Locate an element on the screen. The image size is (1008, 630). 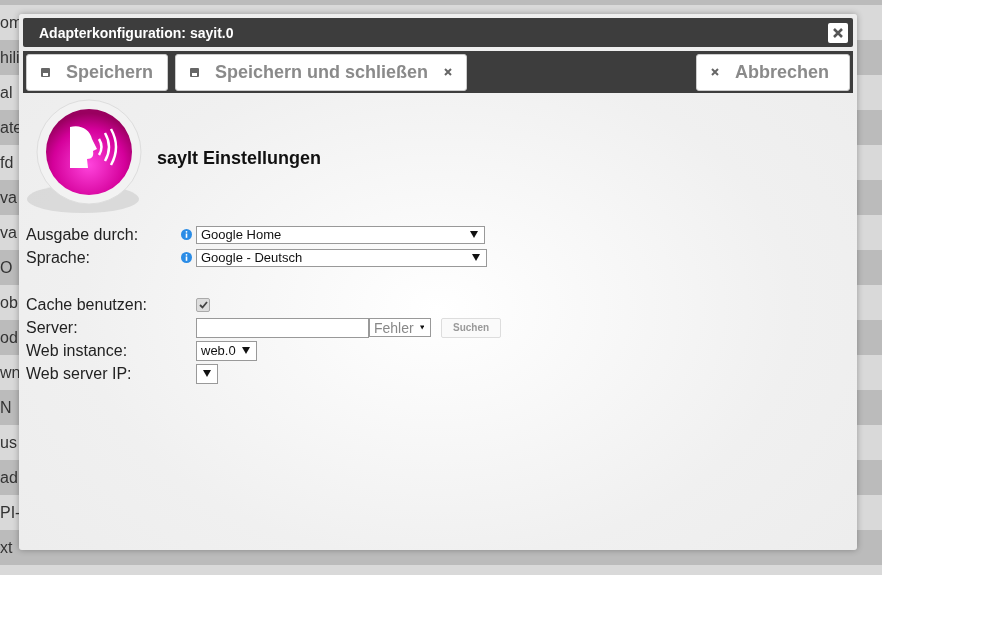
list-item: ob is located at coordinates (9, 302).